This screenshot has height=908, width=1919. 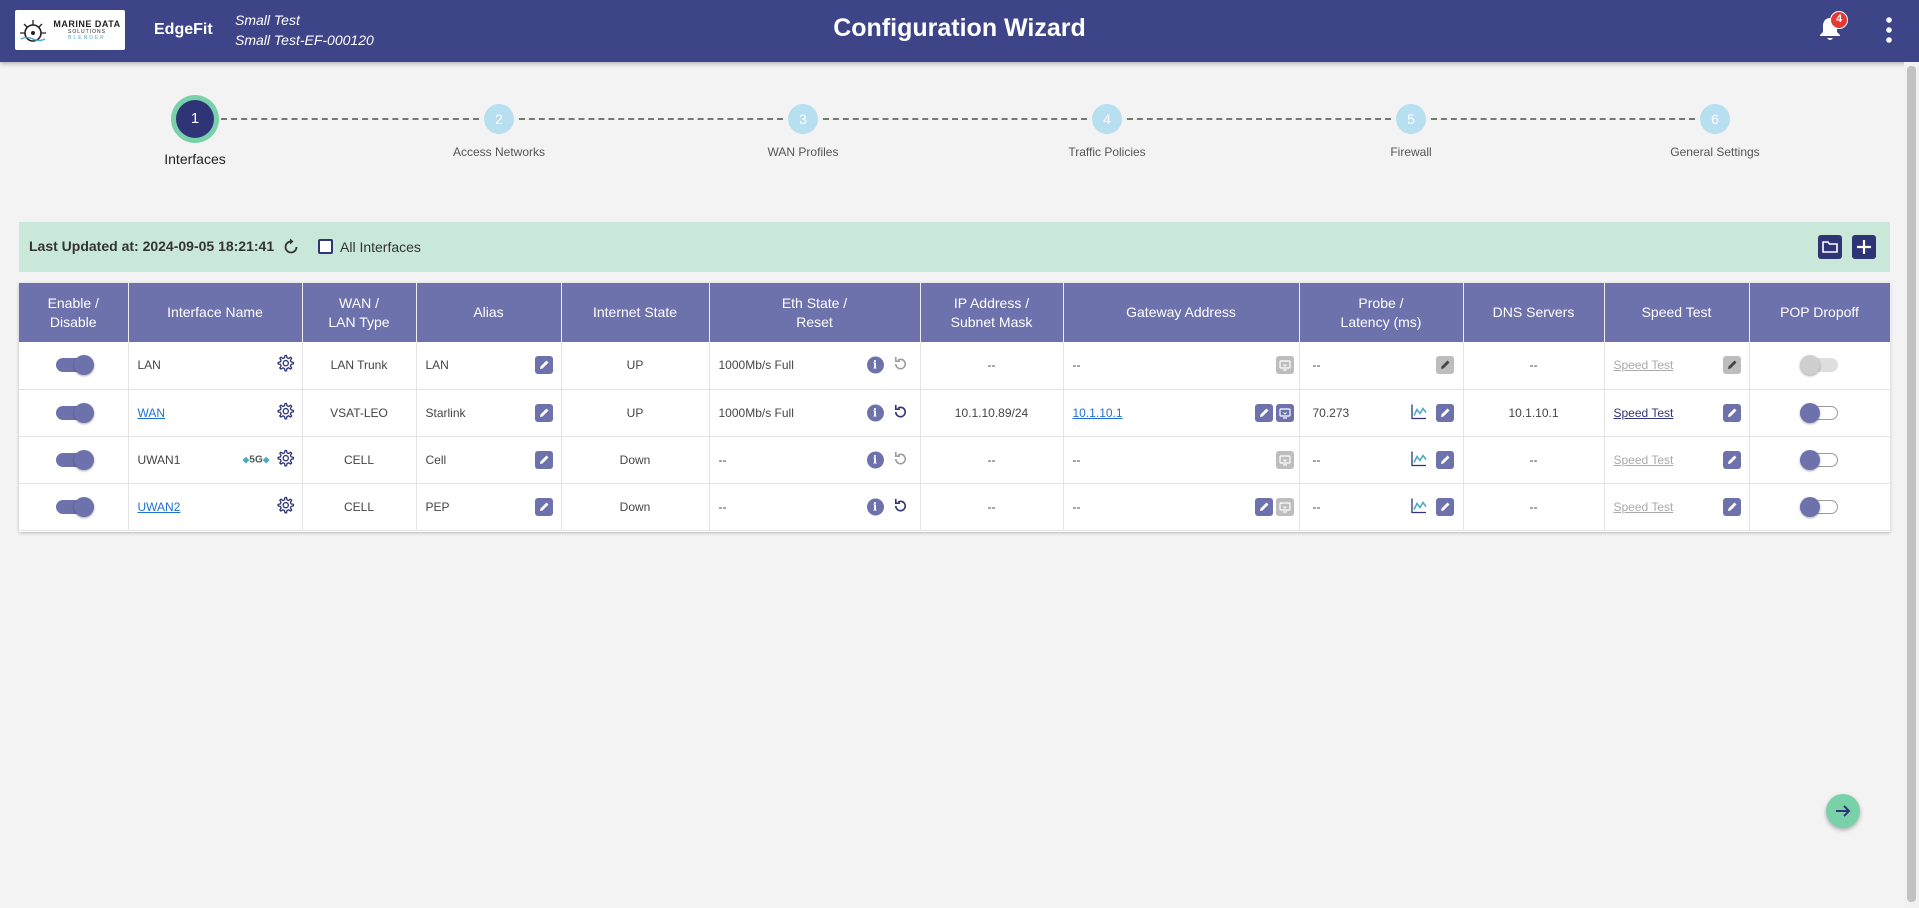 What do you see at coordinates (304, 30) in the screenshot?
I see `site-info: Small Test Small Test-EF-000120` at bounding box center [304, 30].